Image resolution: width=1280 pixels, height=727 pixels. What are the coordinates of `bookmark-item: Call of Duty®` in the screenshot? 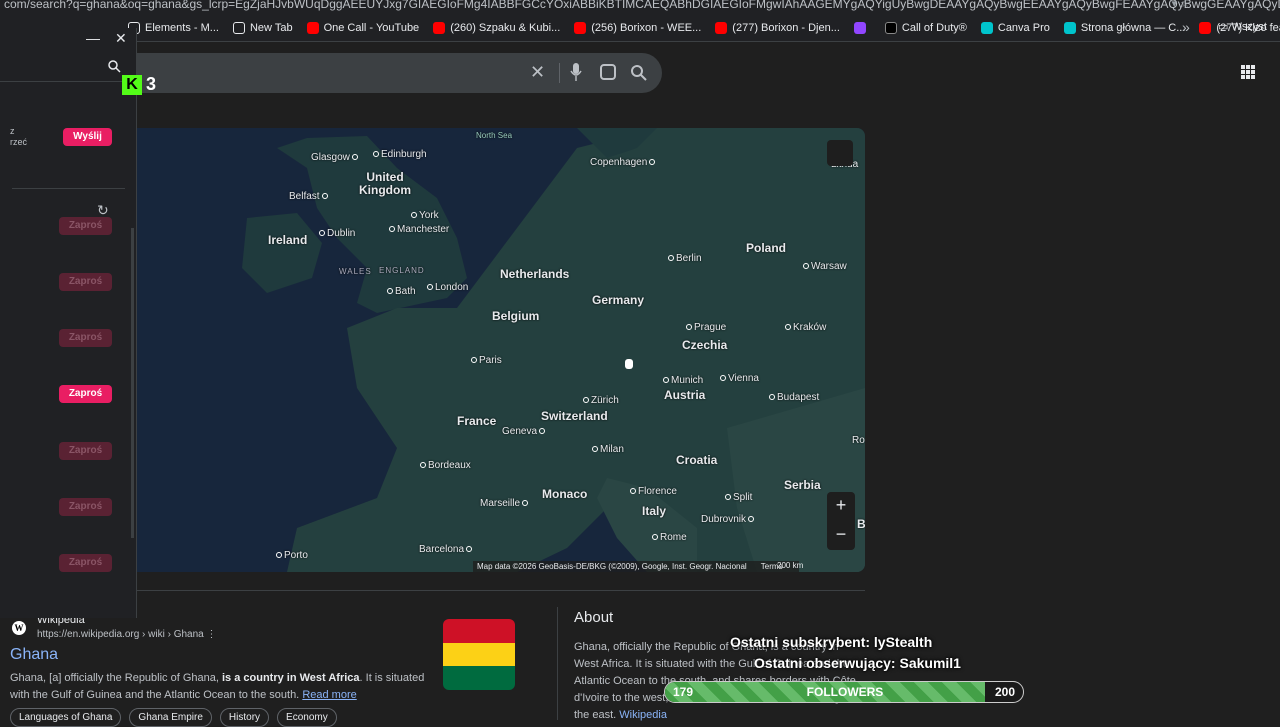 It's located at (925, 27).